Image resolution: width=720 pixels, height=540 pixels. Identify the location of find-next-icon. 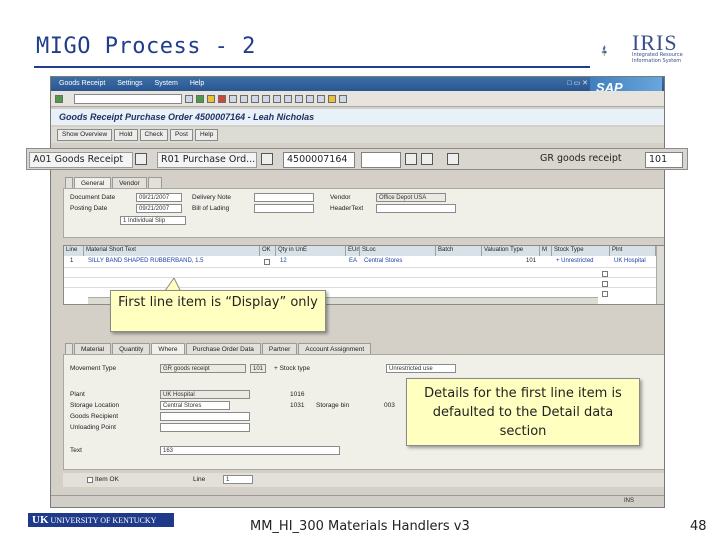
(255, 98).